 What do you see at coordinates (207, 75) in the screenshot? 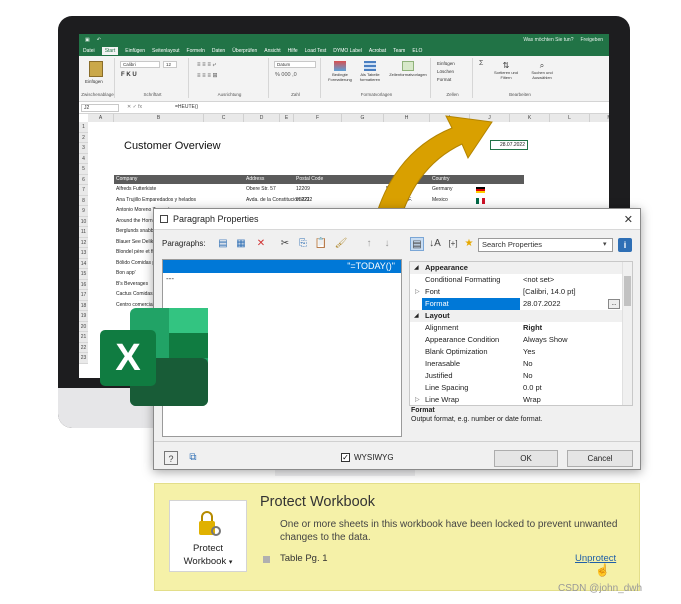
I see `alignment-icons-row2: ≡ ≡ ≡ ⊞` at bounding box center [207, 75].